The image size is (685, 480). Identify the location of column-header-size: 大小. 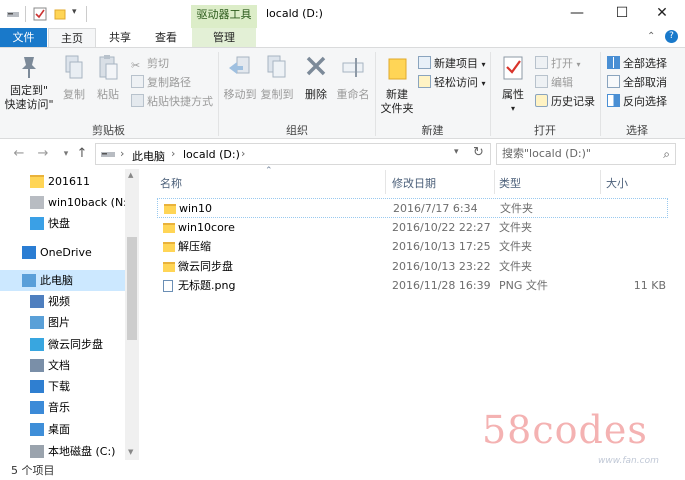
(617, 183).